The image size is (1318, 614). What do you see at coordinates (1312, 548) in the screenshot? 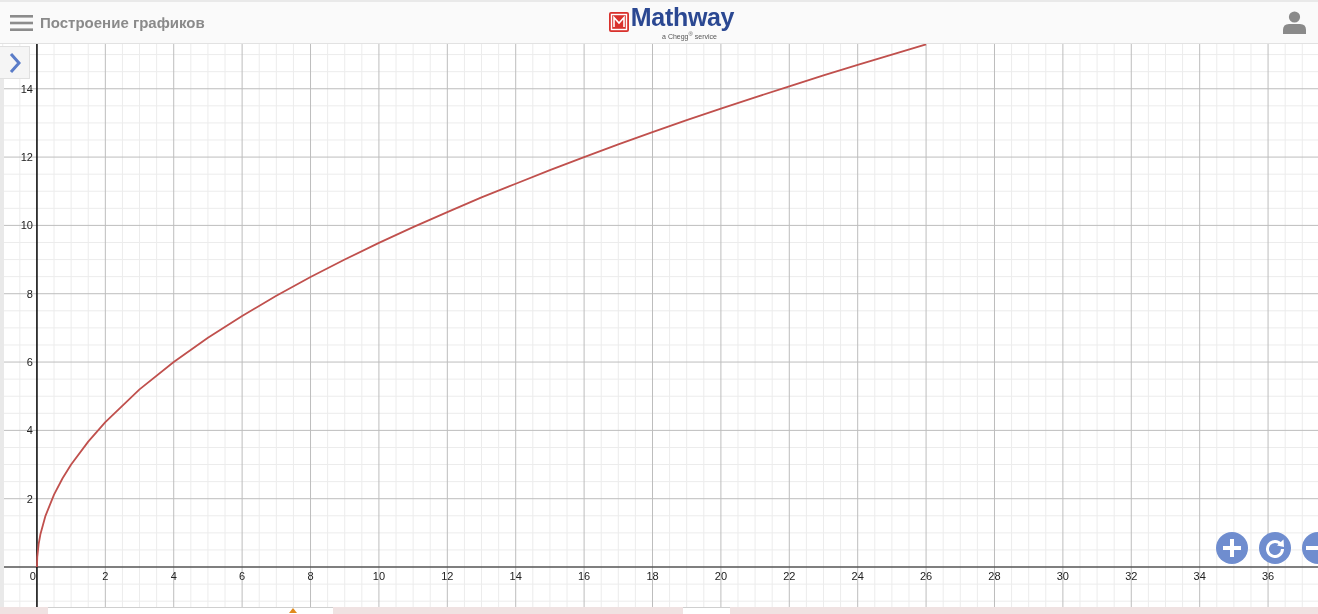
I see `minus-icon` at bounding box center [1312, 548].